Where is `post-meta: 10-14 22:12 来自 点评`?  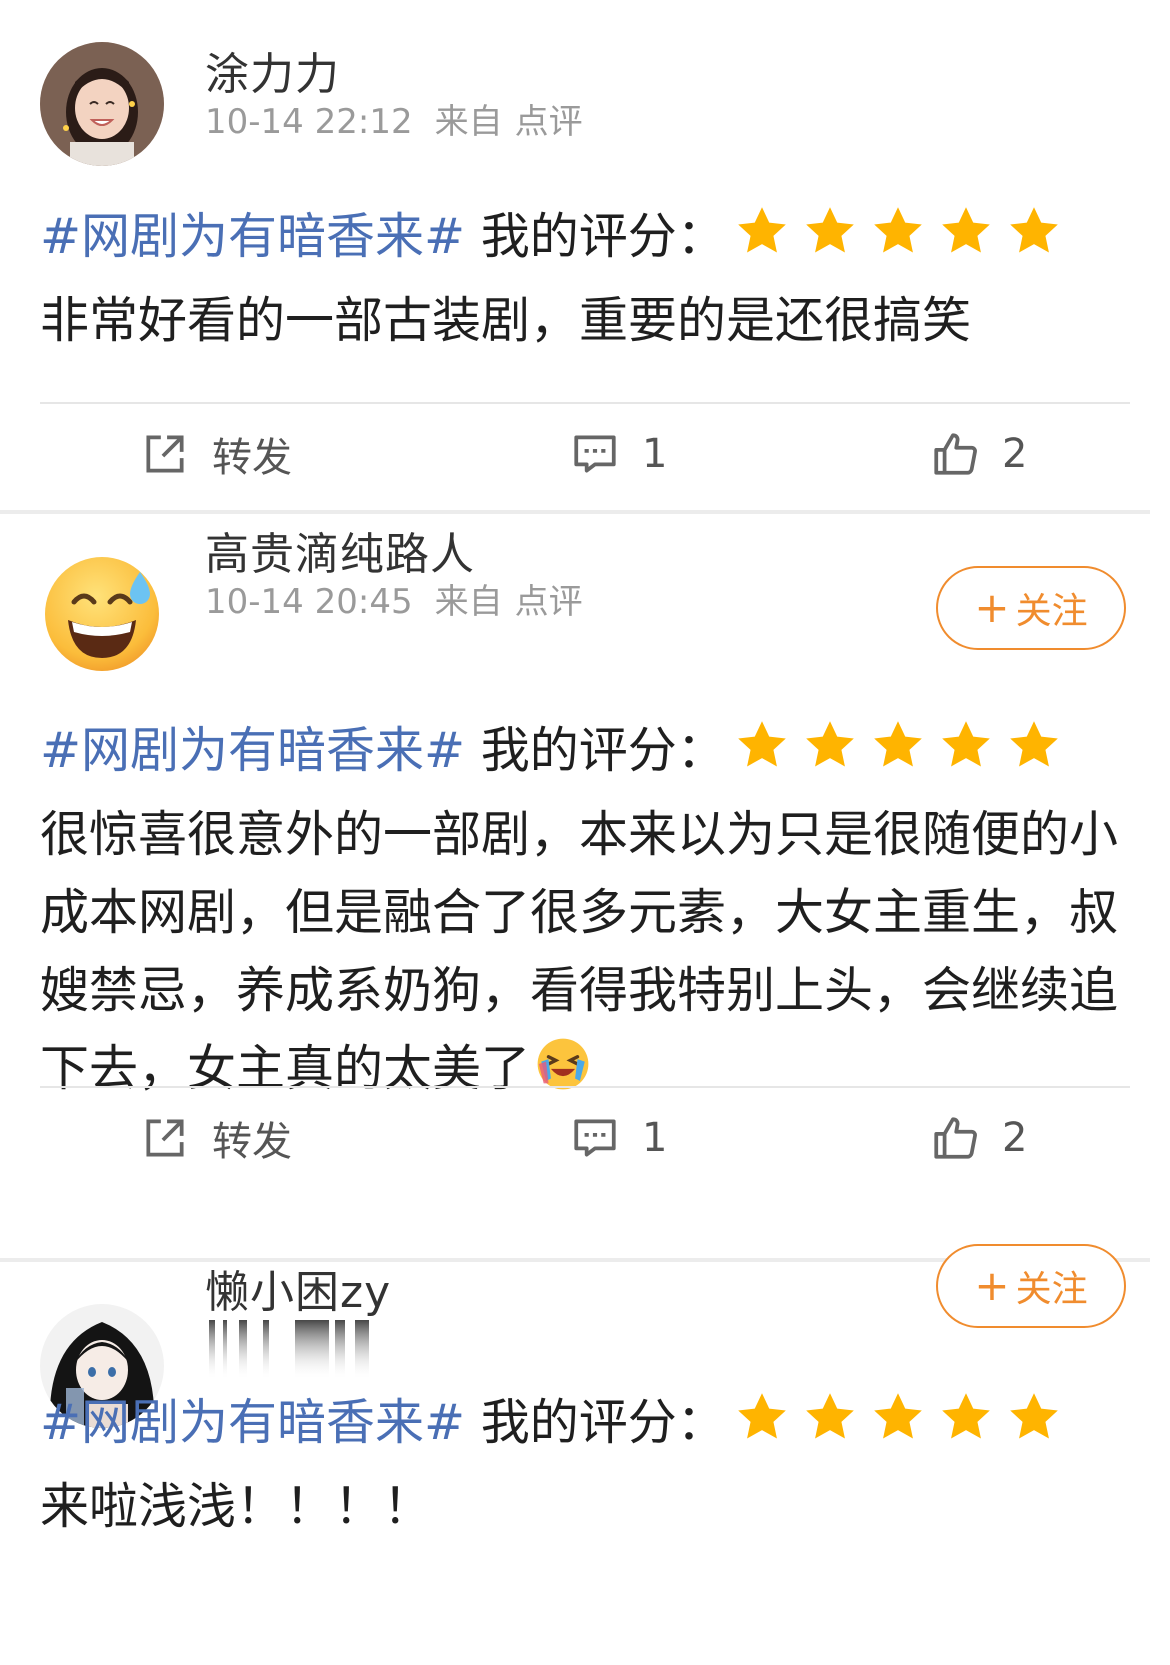 post-meta: 10-14 22:12 来自 点评 is located at coordinates (405, 118).